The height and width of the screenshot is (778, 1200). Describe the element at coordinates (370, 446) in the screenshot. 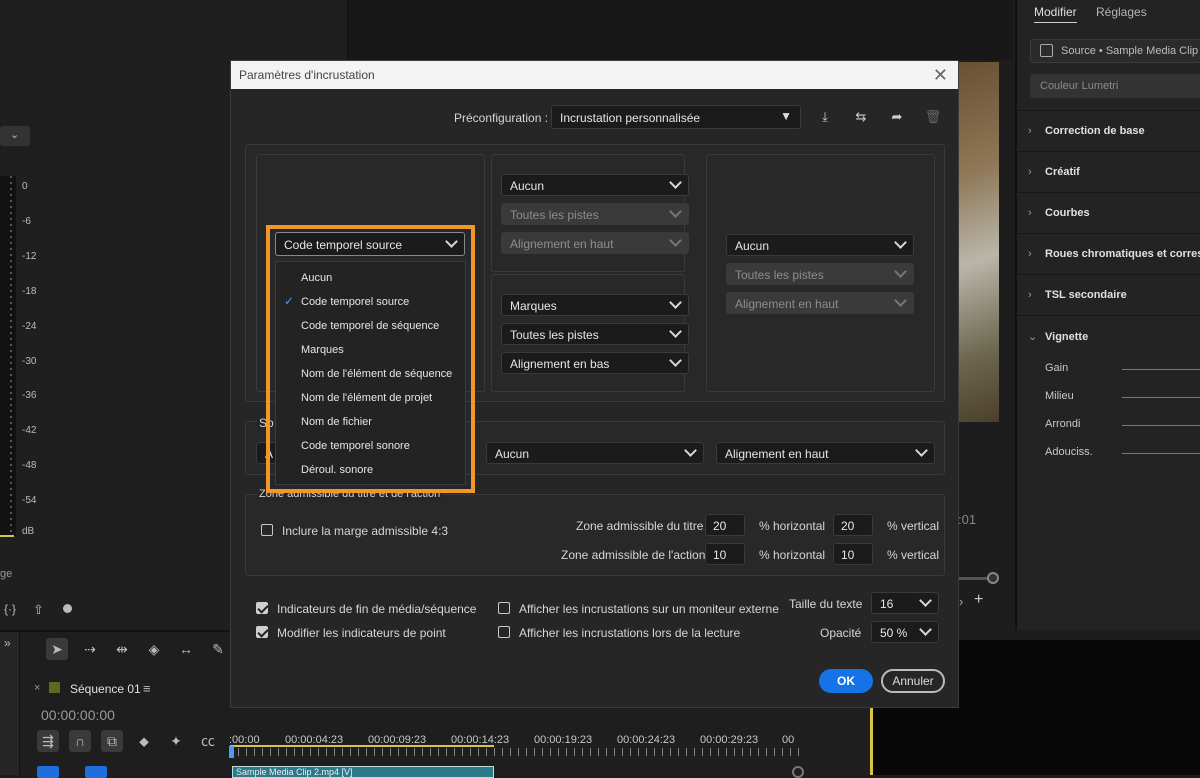

I see `menu-item: Code temporel sonore` at that location.